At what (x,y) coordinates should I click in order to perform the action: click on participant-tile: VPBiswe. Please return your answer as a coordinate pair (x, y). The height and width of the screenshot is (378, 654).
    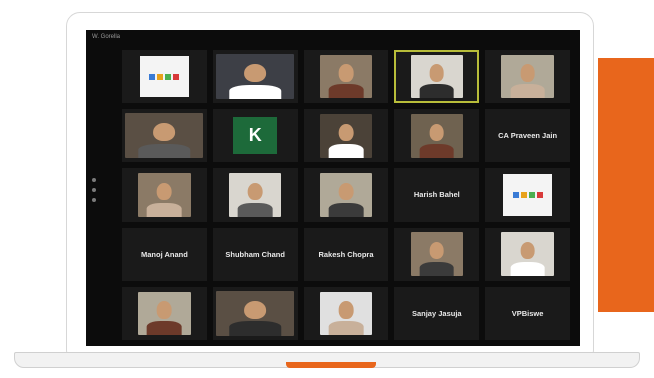
    Looking at the image, I should click on (527, 313).